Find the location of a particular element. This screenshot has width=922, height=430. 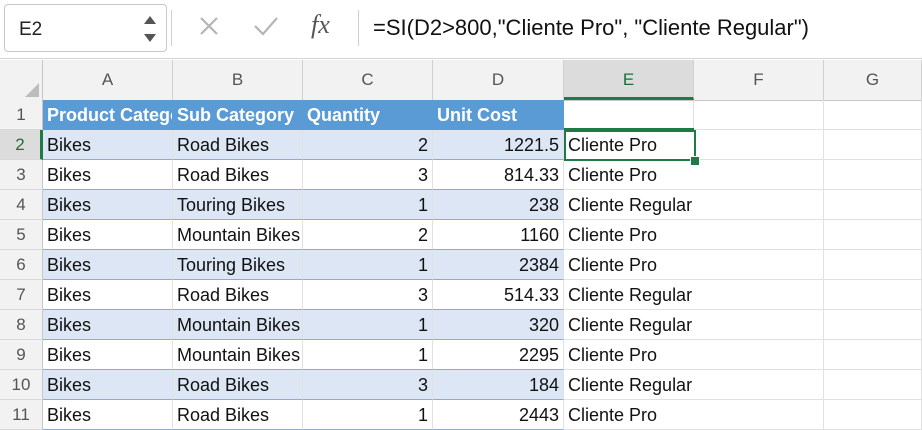

cell-b4: Touring Bikes is located at coordinates (238, 205).